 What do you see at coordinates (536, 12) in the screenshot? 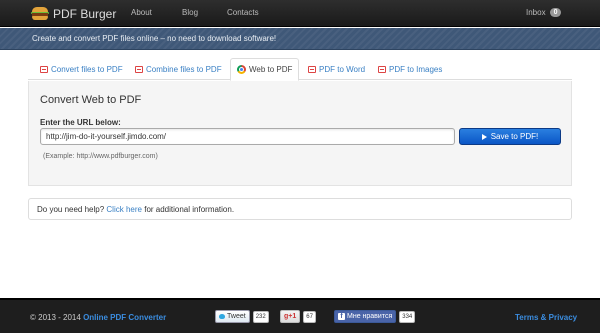
I see `inbox-label: Inbox` at bounding box center [536, 12].